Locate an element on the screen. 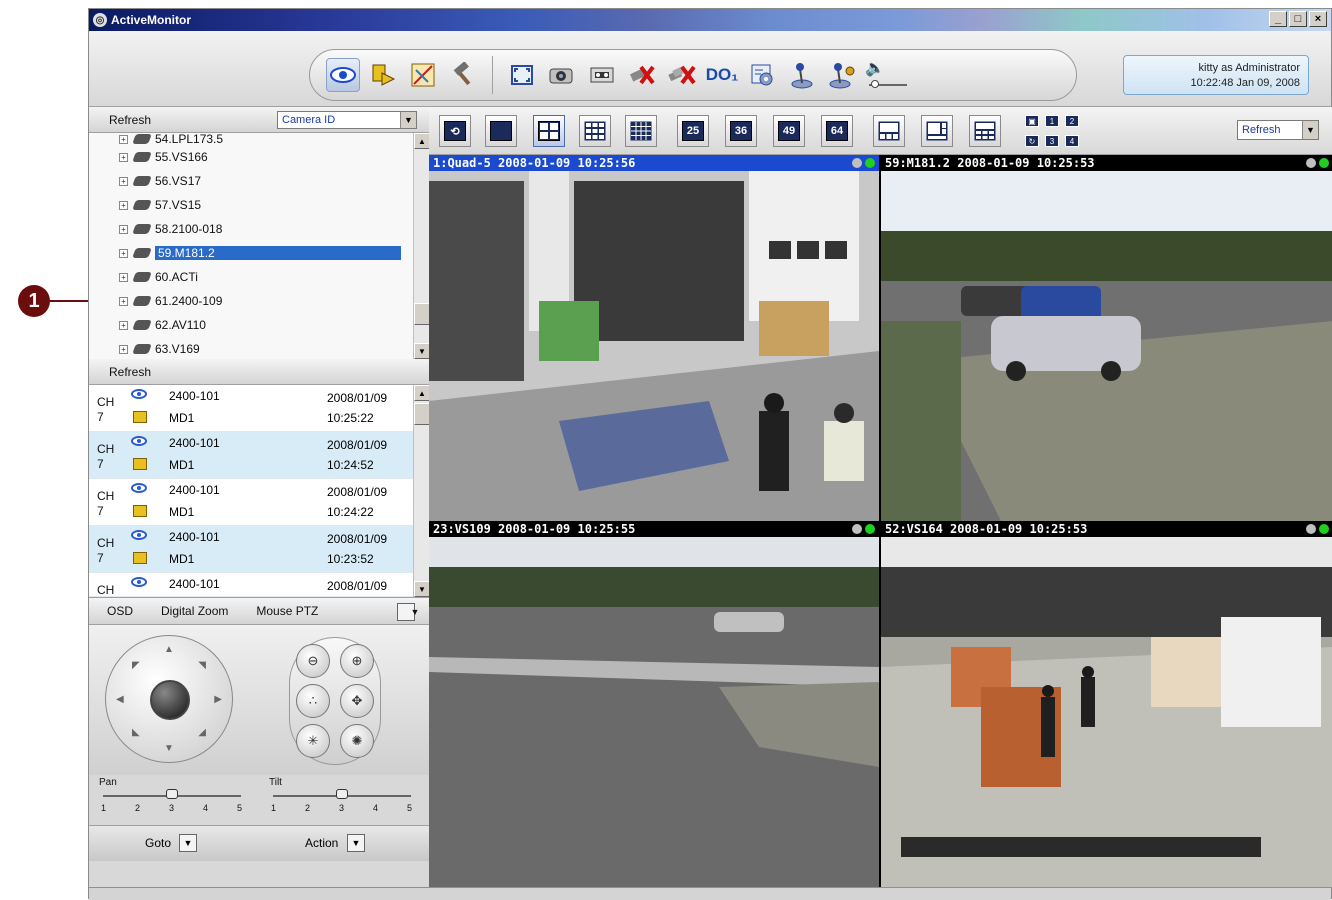 The width and height of the screenshot is (1332, 900). page-4-button: 4 is located at coordinates (1072, 141).